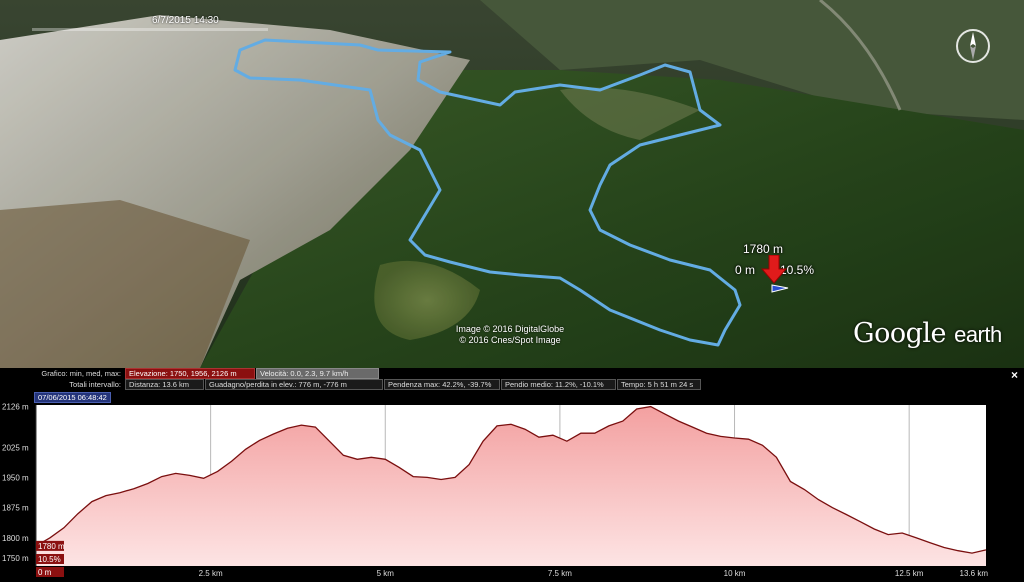 The image size is (1024, 582). Describe the element at coordinates (510, 329) in the screenshot. I see `imagery-credit-line1: Image © 2016 DigitalGlobe` at that location.